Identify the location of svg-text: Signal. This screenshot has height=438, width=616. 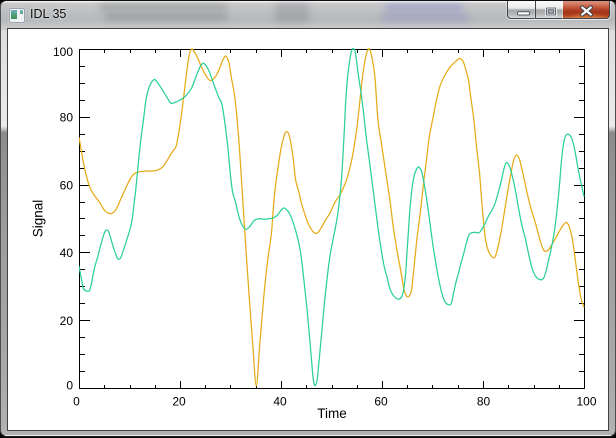
(38, 219).